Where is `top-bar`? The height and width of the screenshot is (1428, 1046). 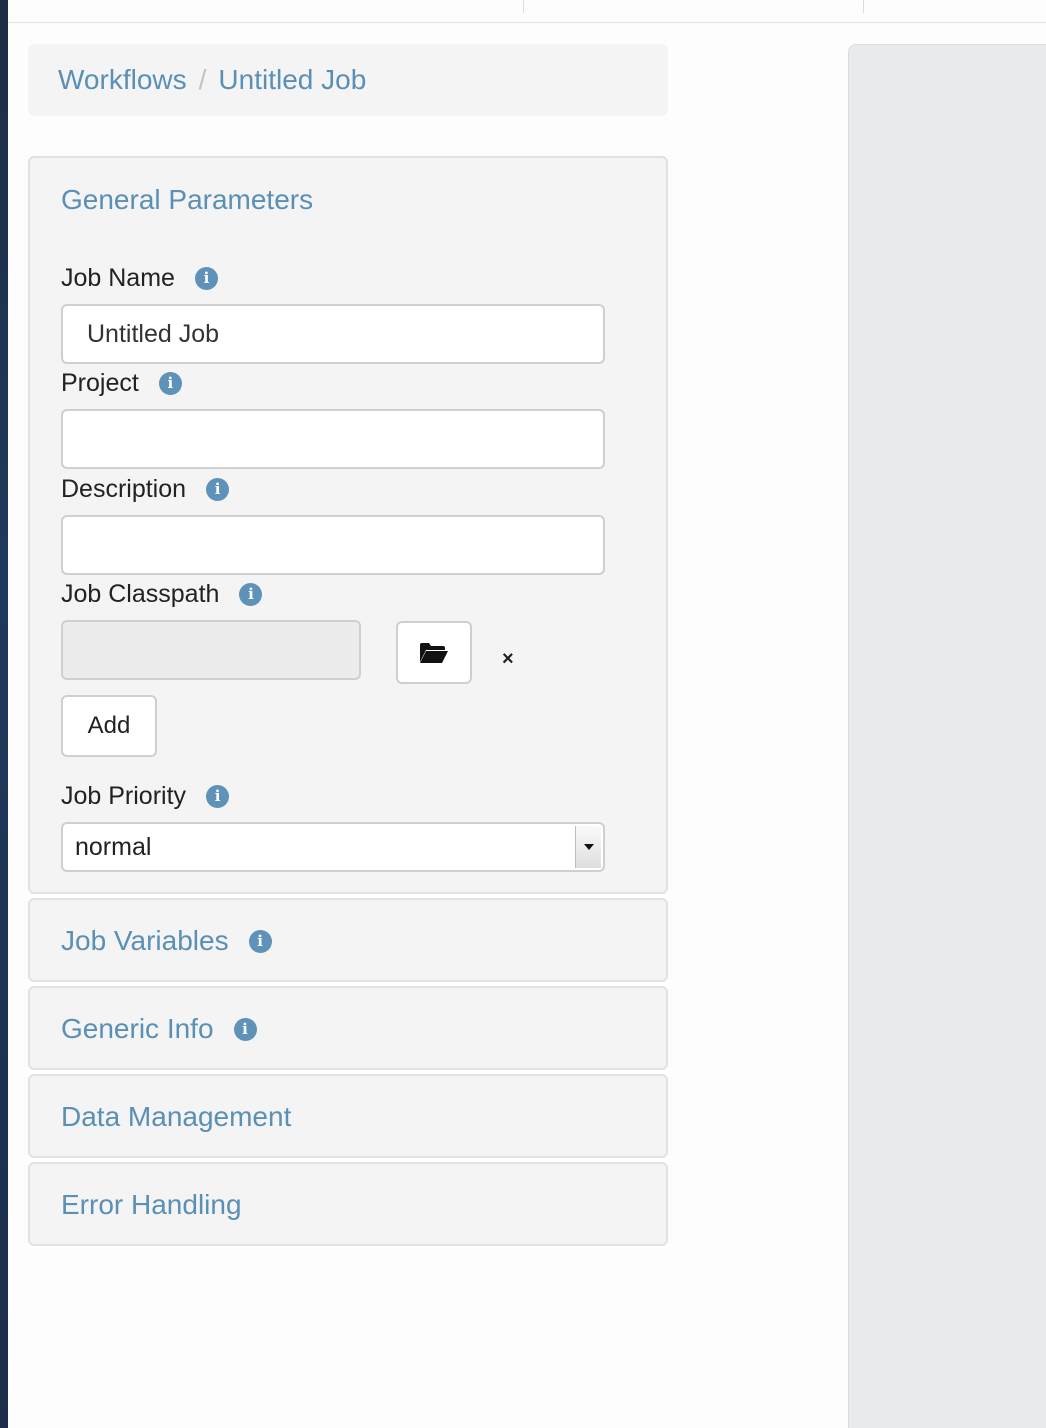 top-bar is located at coordinates (527, 11).